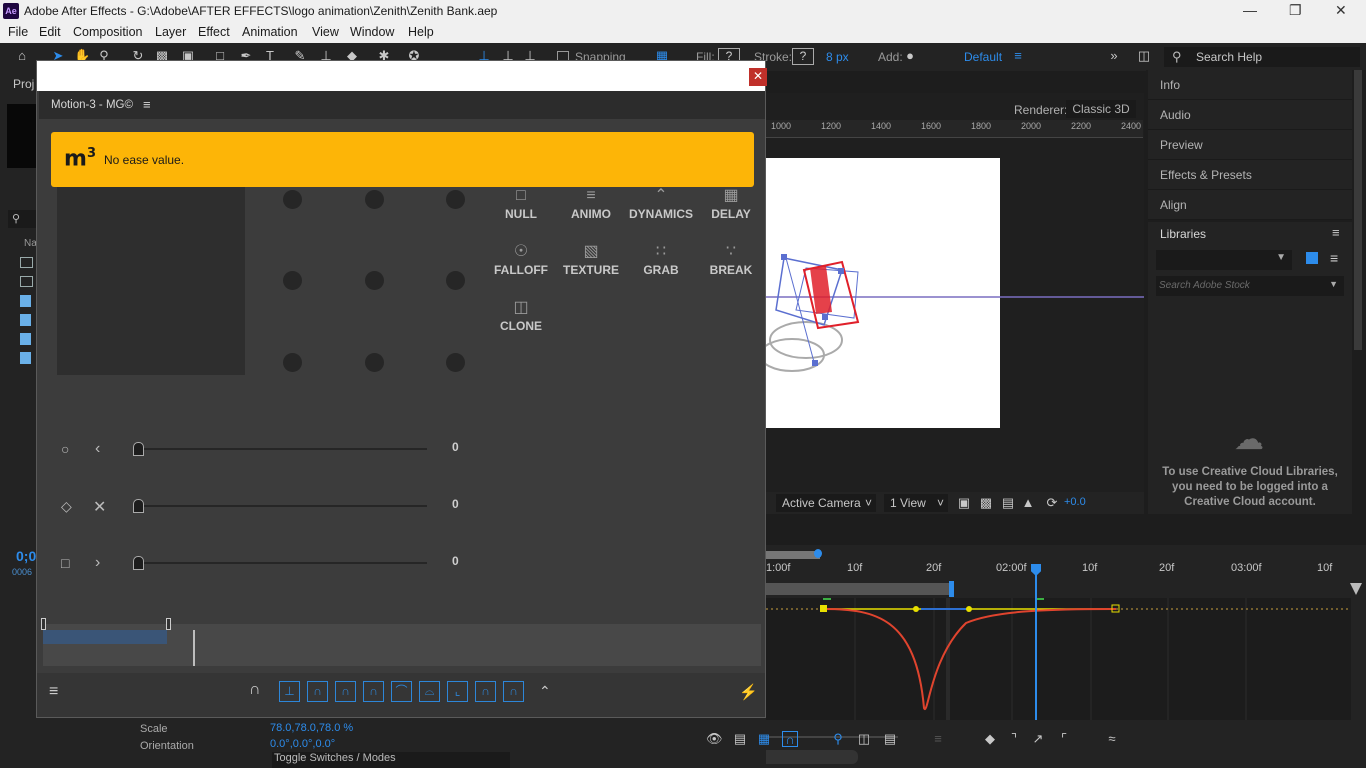 The width and height of the screenshot is (1366, 768). What do you see at coordinates (838, 739) in the screenshot?
I see `fit-selection-icon: ⚲` at bounding box center [838, 739].